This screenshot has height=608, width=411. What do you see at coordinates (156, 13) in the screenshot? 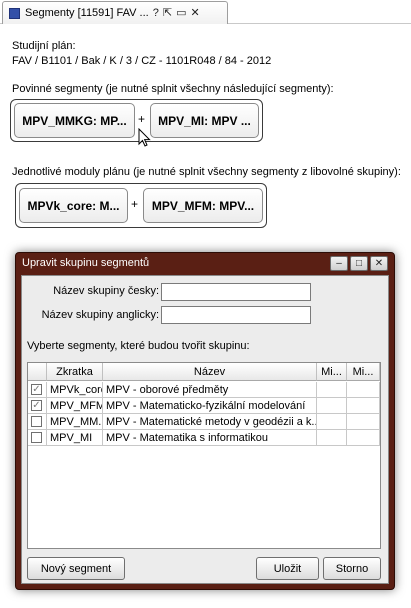
I see `pin-icon: ?` at bounding box center [156, 13].